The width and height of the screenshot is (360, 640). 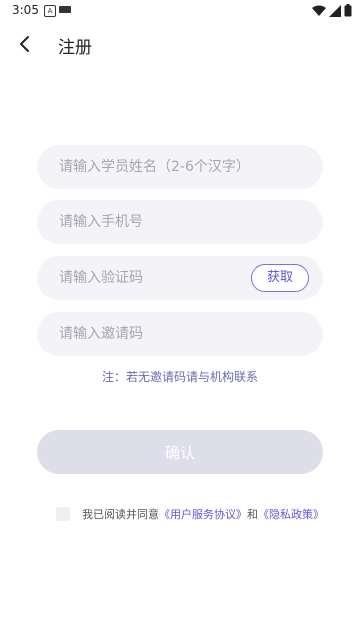 I want to click on get-code-button: 获取, so click(x=280, y=278).